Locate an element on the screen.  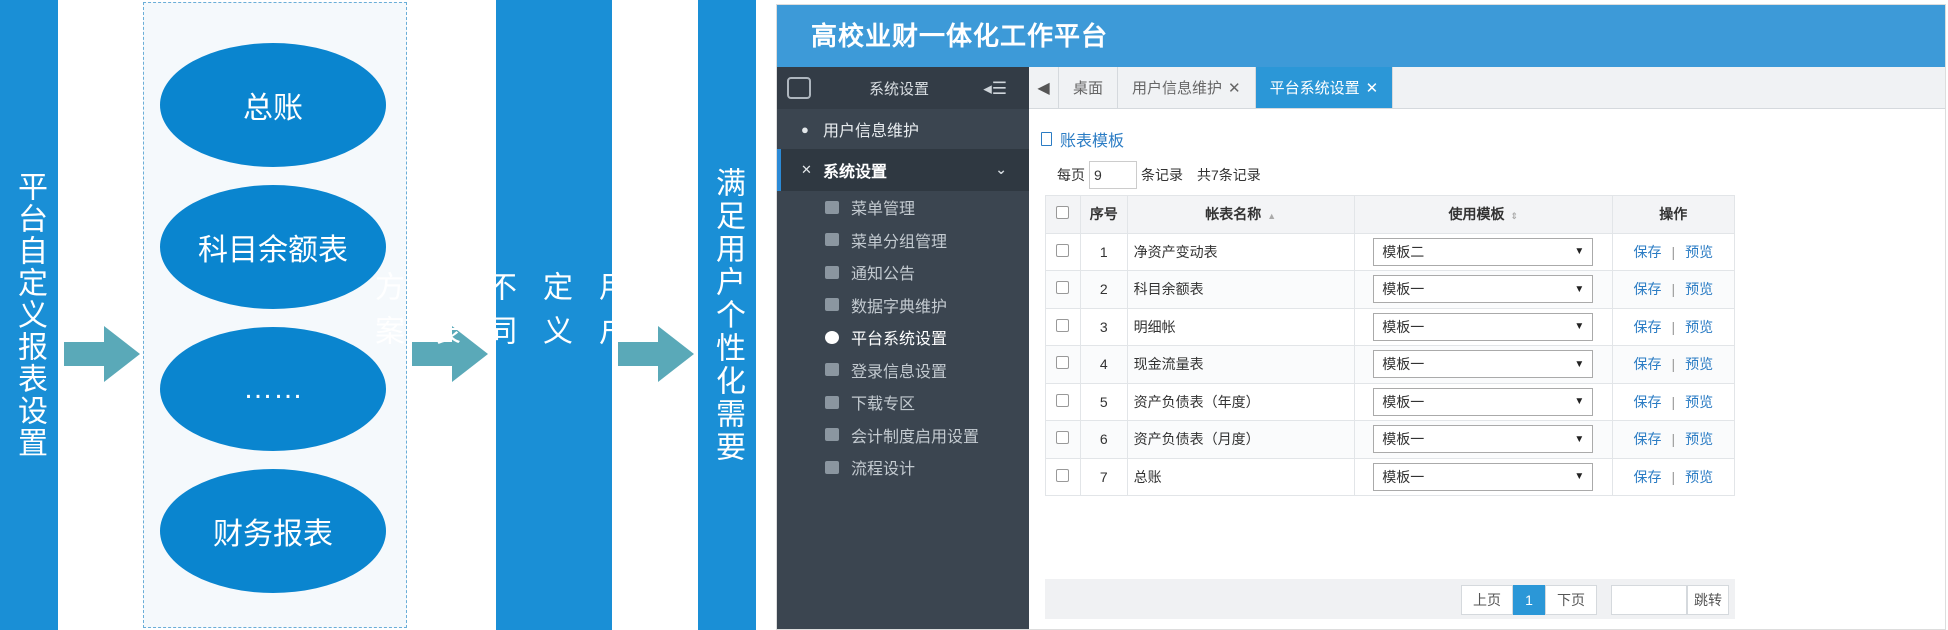
row-template-cell: 模板一 ▼ is located at coordinates (1483, 439).